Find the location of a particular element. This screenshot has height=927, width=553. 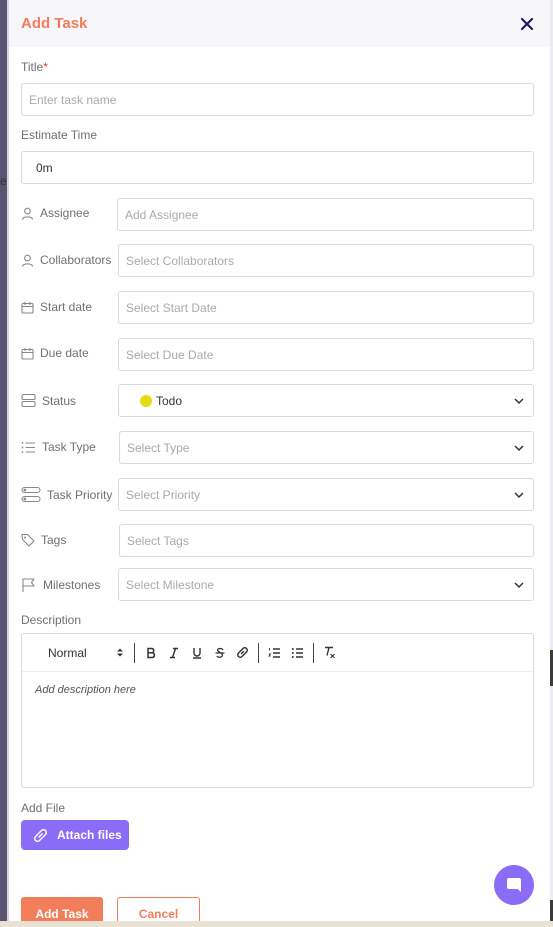

flag-icon is located at coordinates (28, 585).